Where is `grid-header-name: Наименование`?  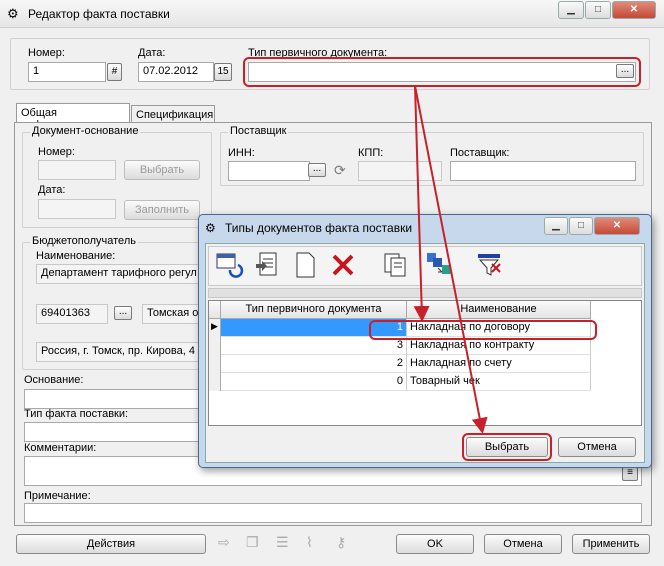
grid-header-name: Наименование is located at coordinates (499, 310).